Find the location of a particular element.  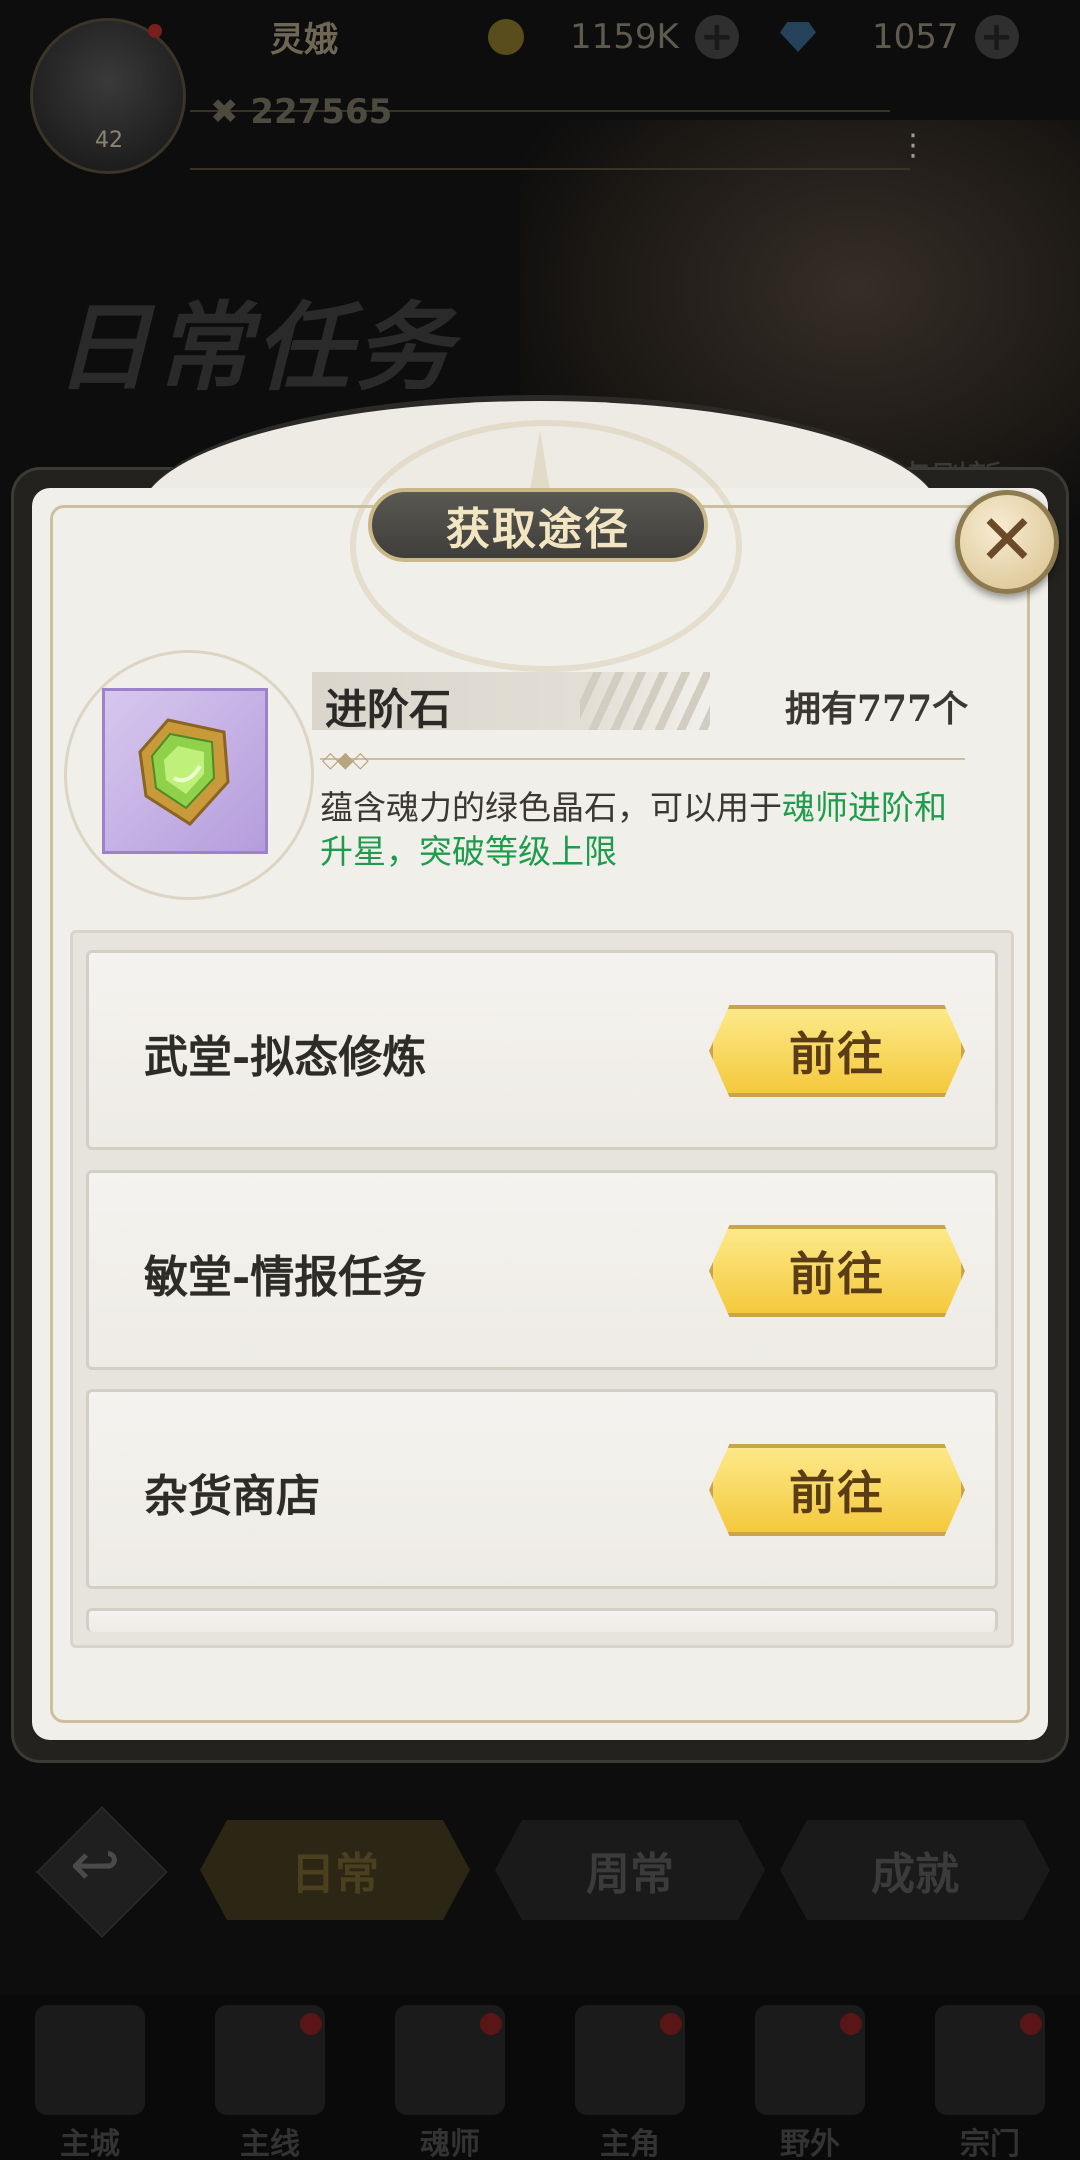

item-description: 蕴含魂力的绿色晶石，可以用于魂师进阶和升星，突破等级上限 is located at coordinates (633, 829).